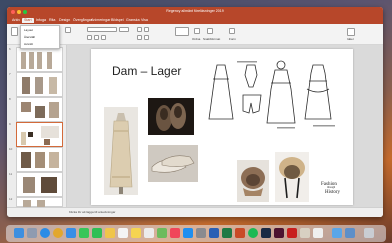 This screenshot has width=392, height=243. What do you see at coordinates (175, 233) in the screenshot?
I see `music-icon` at bounding box center [175, 233].